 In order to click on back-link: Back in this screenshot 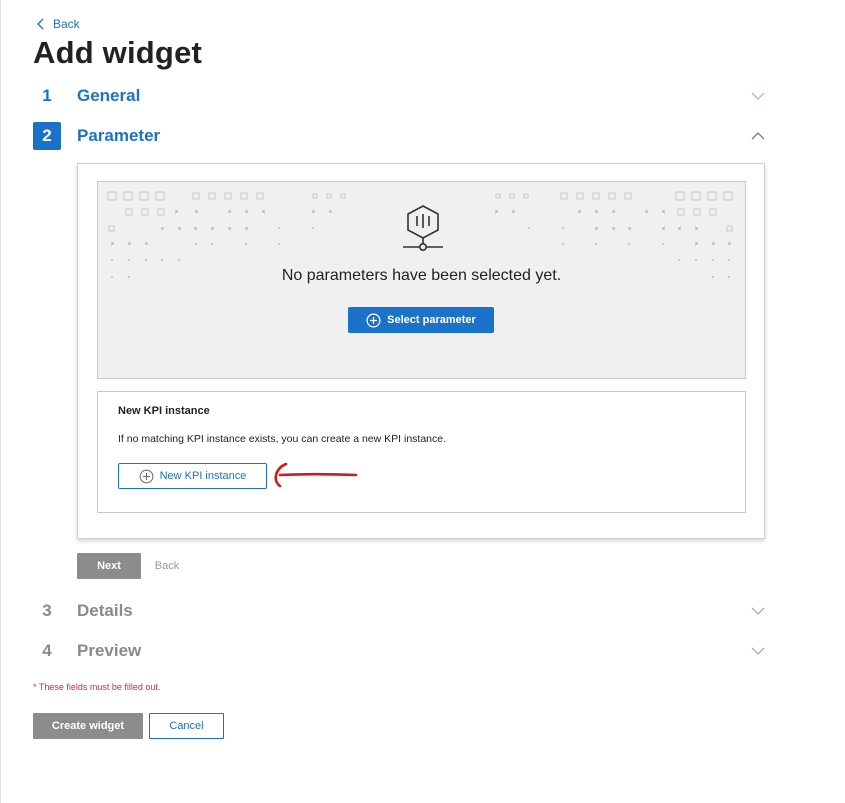, I will do `click(58, 24)`.